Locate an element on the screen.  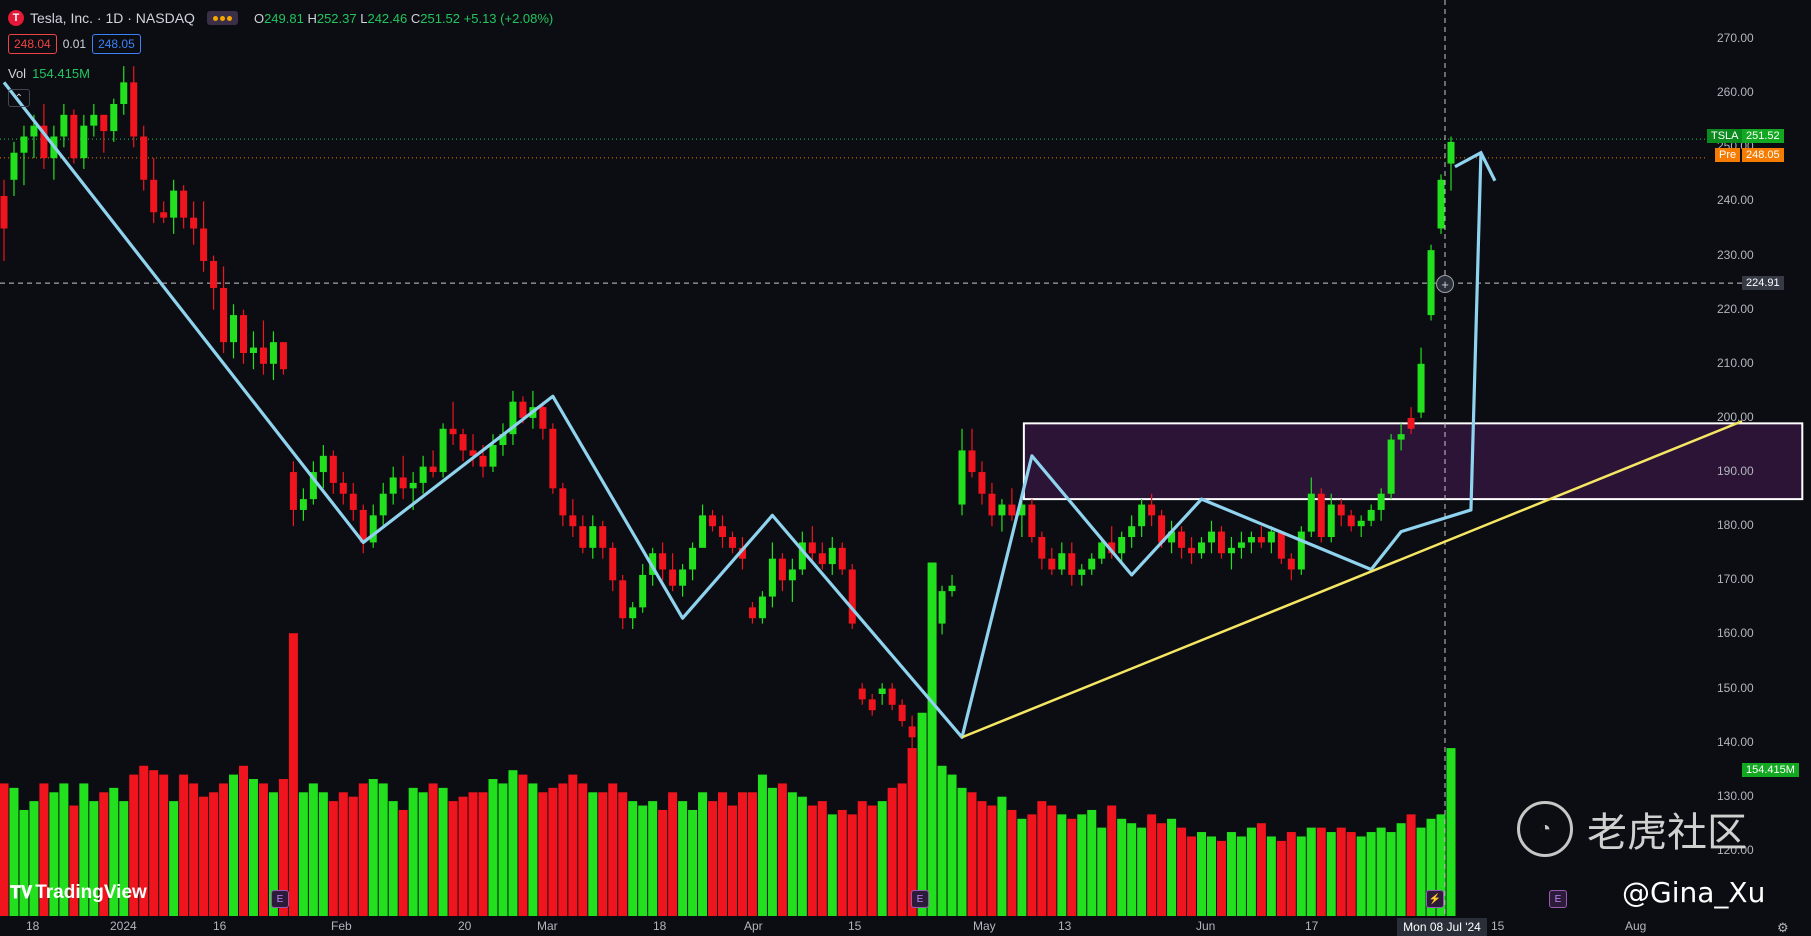
consolidation-zone is located at coordinates (1413, 461).